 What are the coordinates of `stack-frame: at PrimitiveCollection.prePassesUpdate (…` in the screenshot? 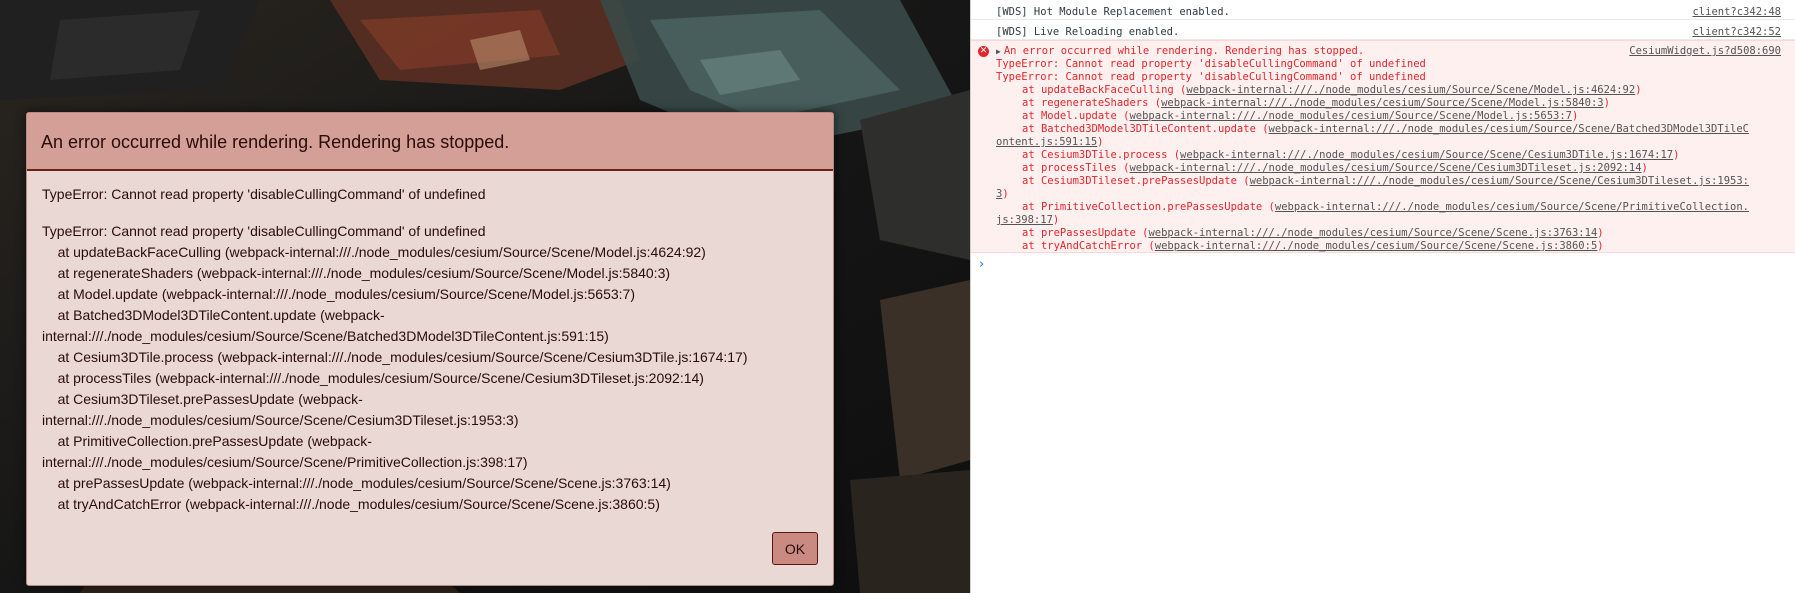 It's located at (1388, 207).